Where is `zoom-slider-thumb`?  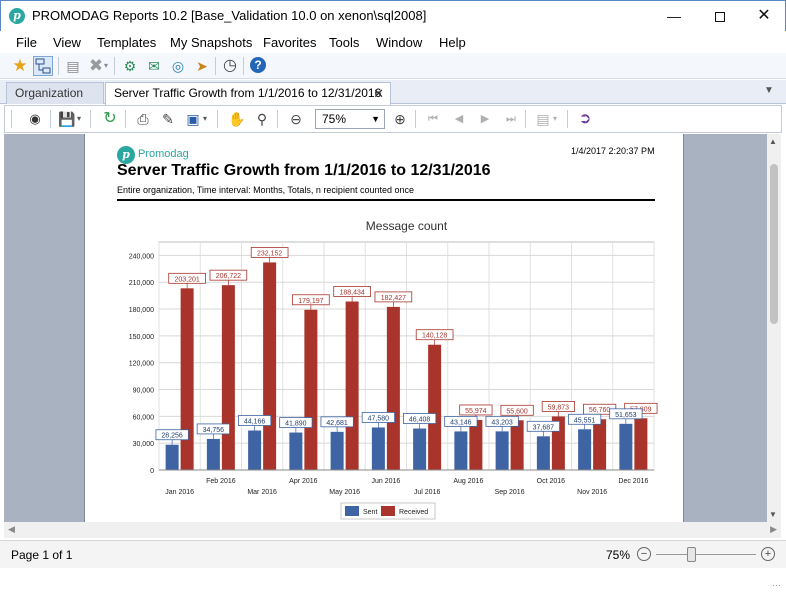 zoom-slider-thumb is located at coordinates (691, 554).